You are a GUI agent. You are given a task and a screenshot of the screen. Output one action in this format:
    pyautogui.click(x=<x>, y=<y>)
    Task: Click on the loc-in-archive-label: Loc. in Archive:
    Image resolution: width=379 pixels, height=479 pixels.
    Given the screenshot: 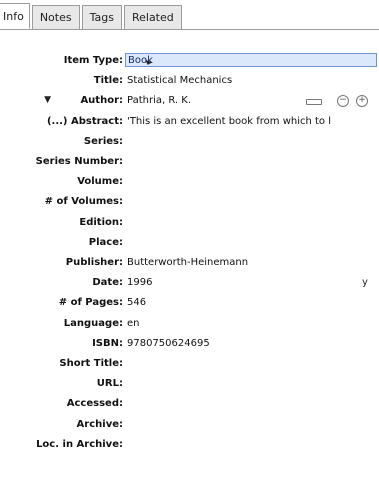 What is the action you would take?
    pyautogui.click(x=79, y=444)
    